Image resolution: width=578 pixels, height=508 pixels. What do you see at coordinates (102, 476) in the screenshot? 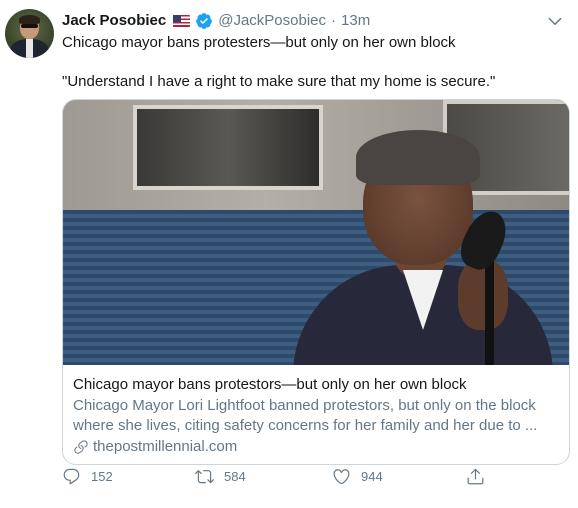
I see `reply-count: 152` at bounding box center [102, 476].